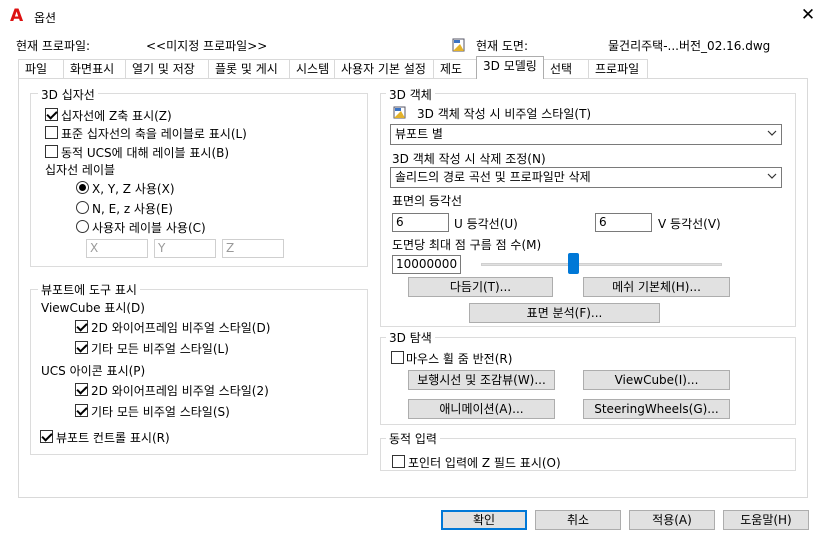 The height and width of the screenshot is (536, 823). Describe the element at coordinates (400, 112) in the screenshot. I see `visual-style-icon` at that location.